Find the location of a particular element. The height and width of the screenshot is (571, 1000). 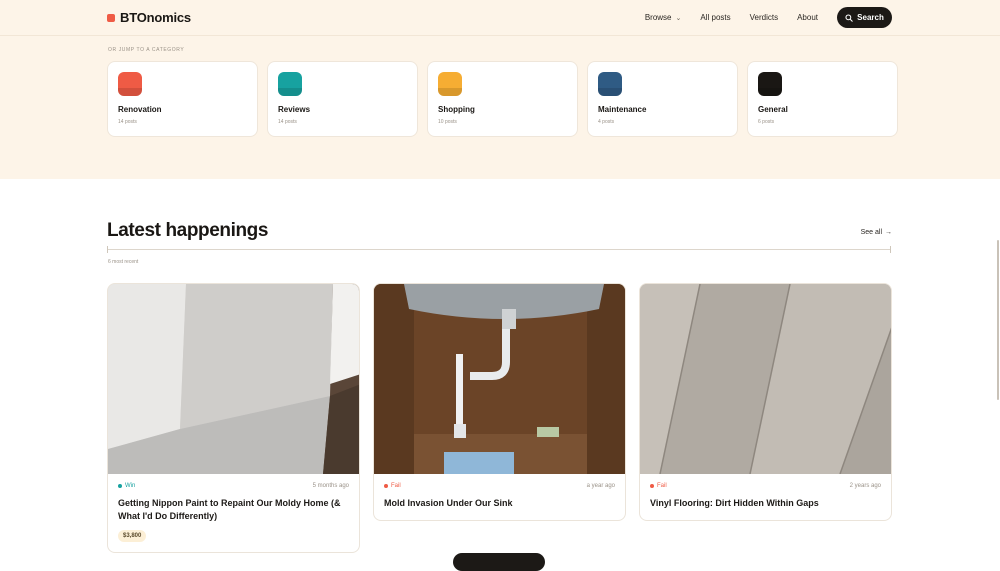

category-card-reviews: Reviews 14 posts is located at coordinates (342, 99).